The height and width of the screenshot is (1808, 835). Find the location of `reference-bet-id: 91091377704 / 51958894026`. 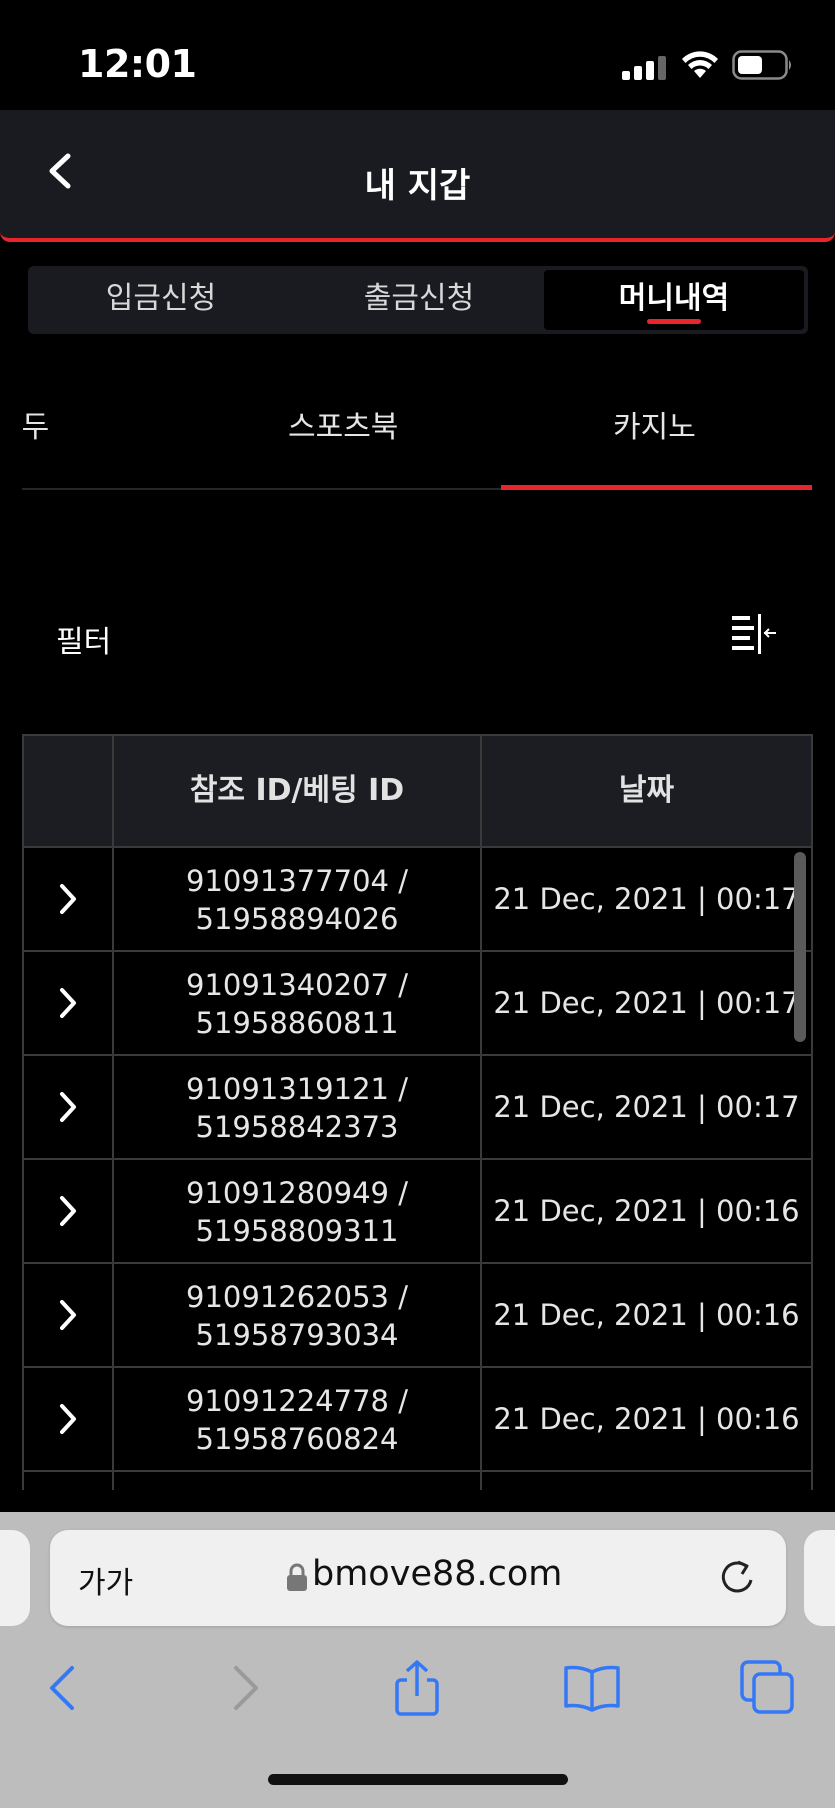

reference-bet-id: 91091377704 / 51958894026 is located at coordinates (297, 900).